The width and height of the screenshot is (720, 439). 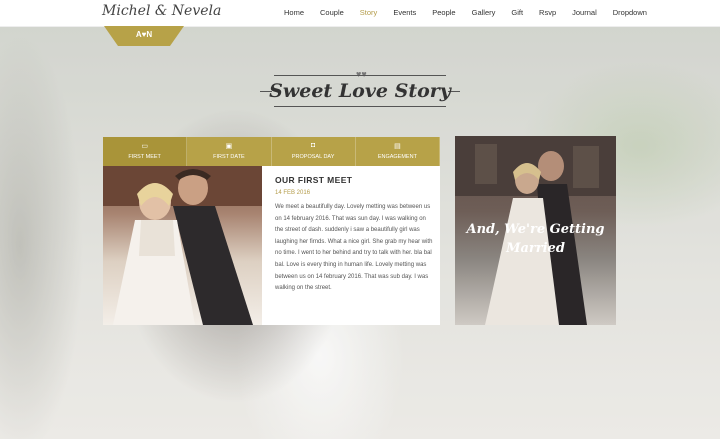 What do you see at coordinates (229, 157) in the screenshot?
I see `tab-label: FIRST DATE` at bounding box center [229, 157].